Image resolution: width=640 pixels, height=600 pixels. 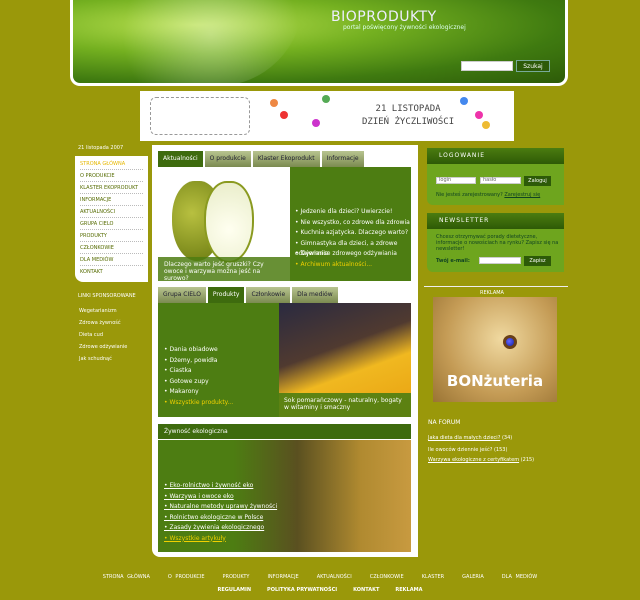 I want to click on leaf-image, so click(x=188, y=41).